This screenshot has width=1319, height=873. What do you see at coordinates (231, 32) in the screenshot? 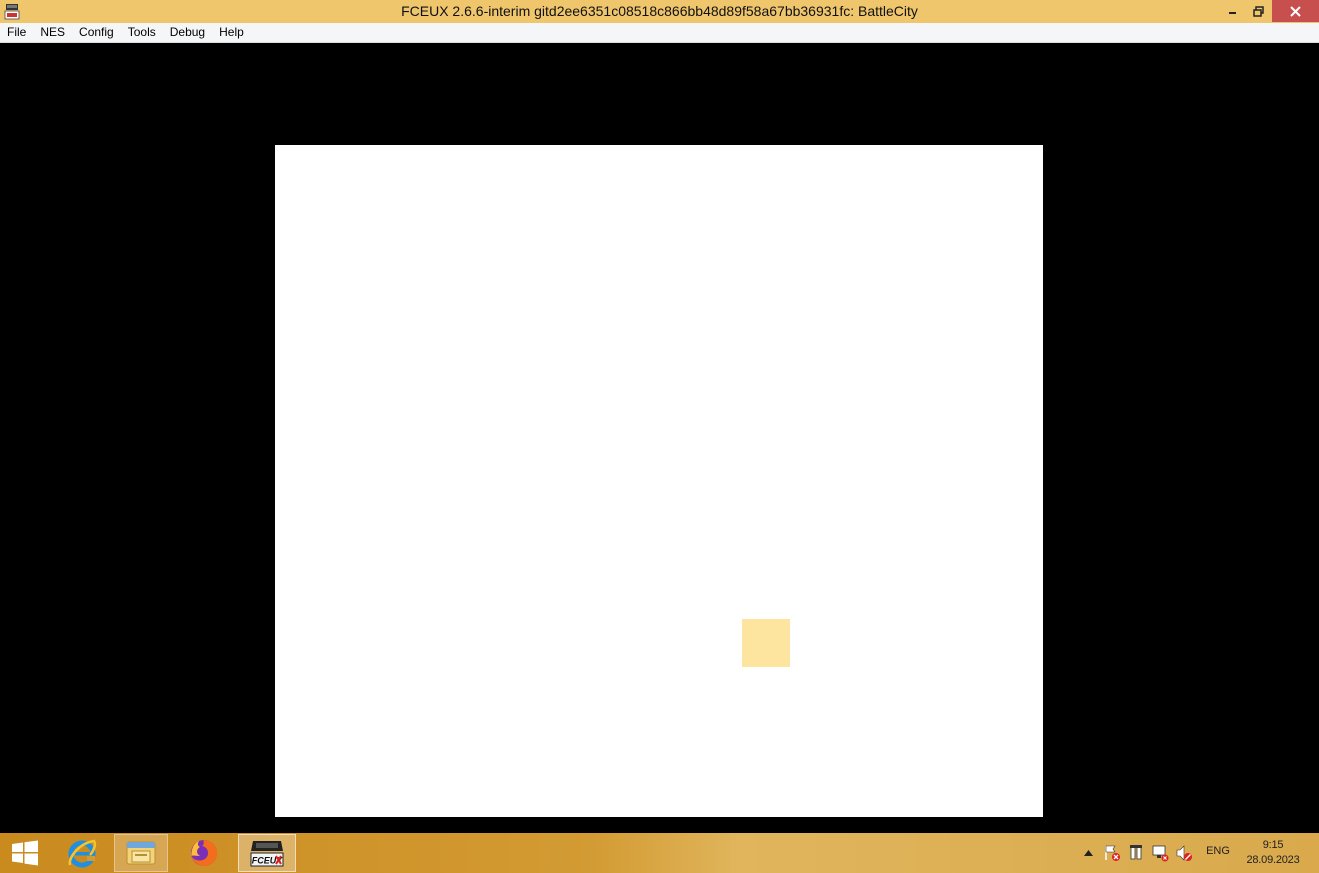
I see `menu-help: Help` at bounding box center [231, 32].